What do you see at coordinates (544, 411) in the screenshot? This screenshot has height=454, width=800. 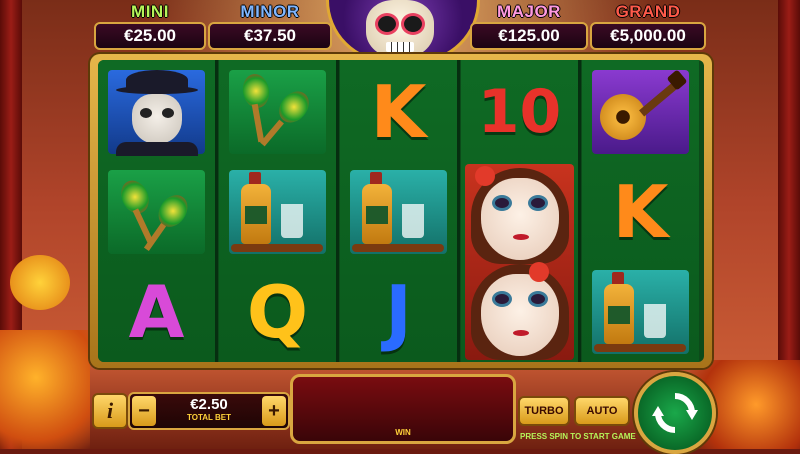 I see `turbo-button: TURBO` at bounding box center [544, 411].